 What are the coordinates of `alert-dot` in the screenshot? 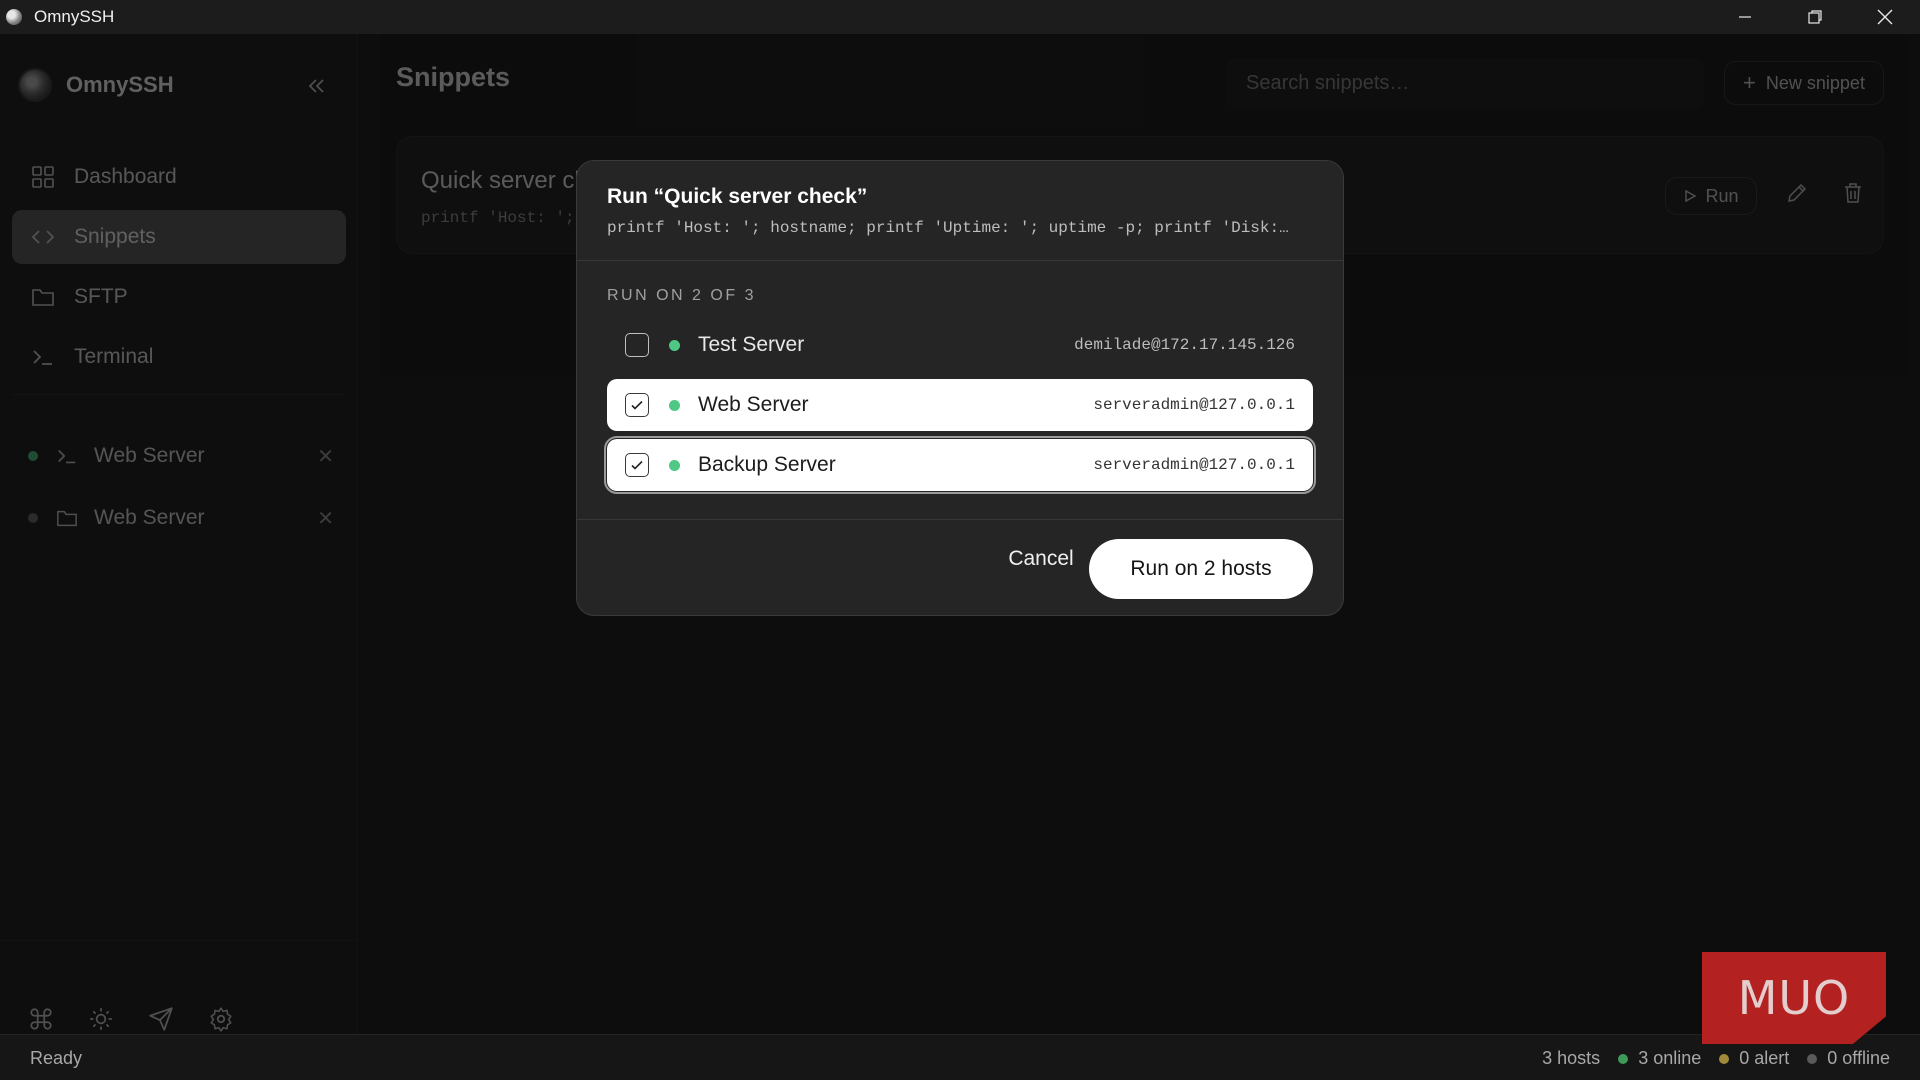 It's located at (1724, 1058).